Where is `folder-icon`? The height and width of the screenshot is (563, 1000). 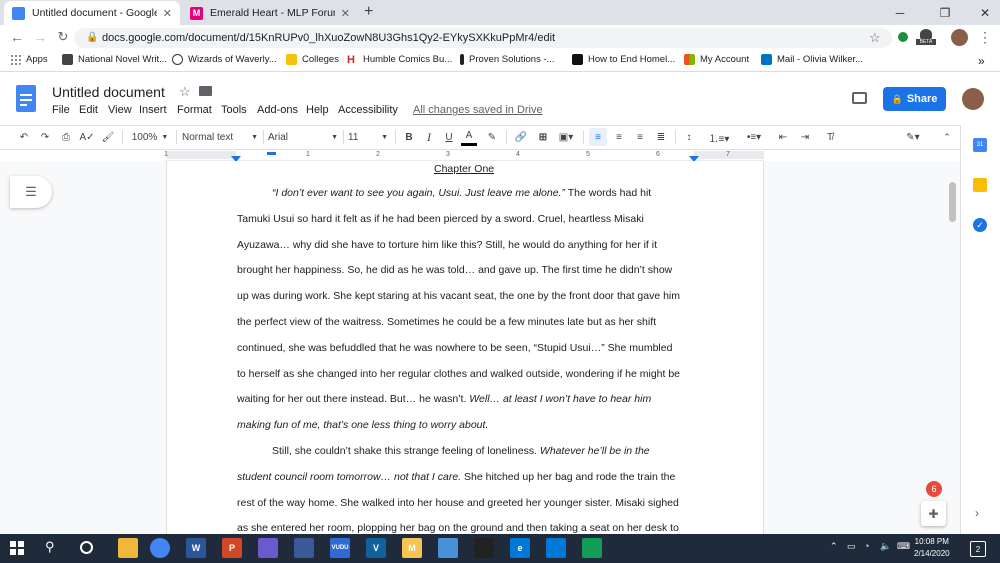
folder-icon is located at coordinates (205, 91).